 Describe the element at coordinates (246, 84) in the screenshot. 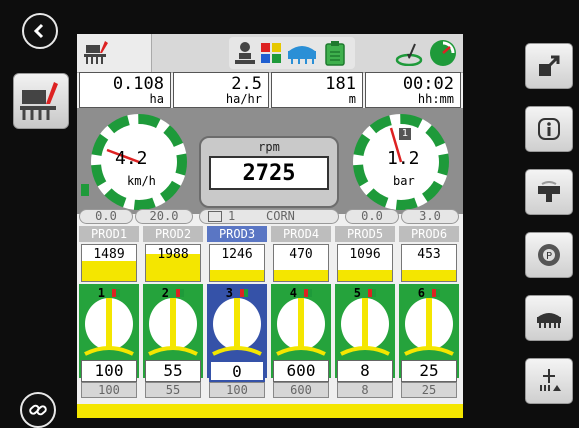

I see `work-rate-value: 2.5` at that location.